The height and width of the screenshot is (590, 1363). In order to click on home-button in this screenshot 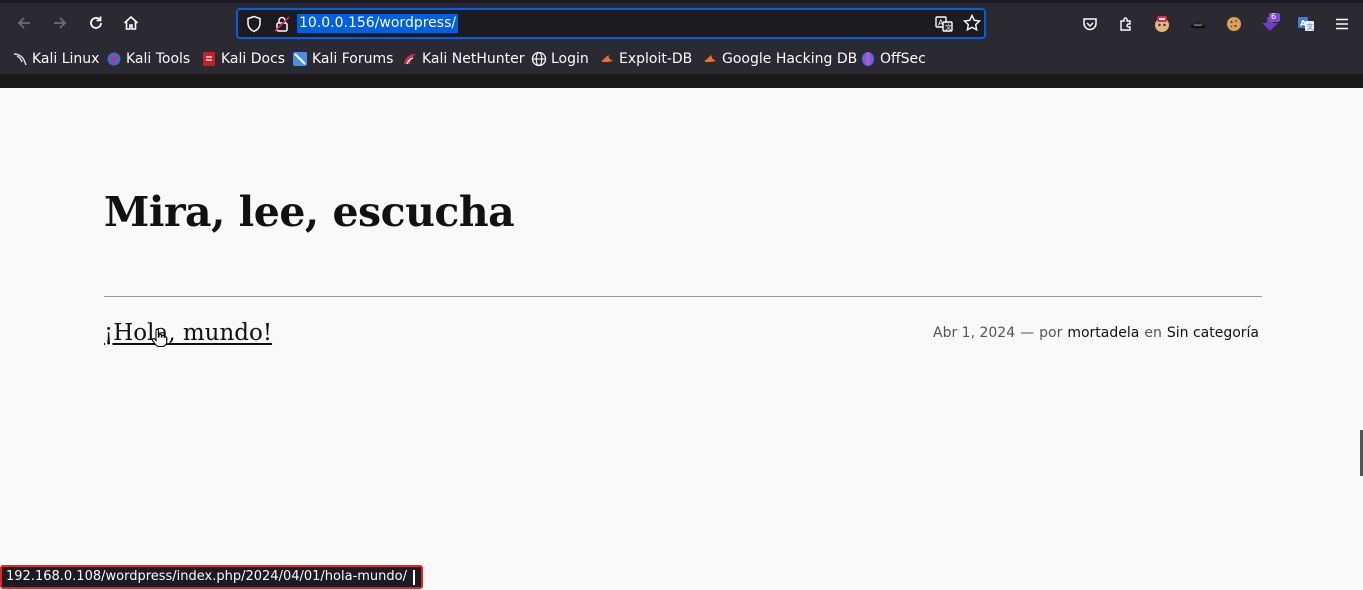, I will do `click(131, 23)`.